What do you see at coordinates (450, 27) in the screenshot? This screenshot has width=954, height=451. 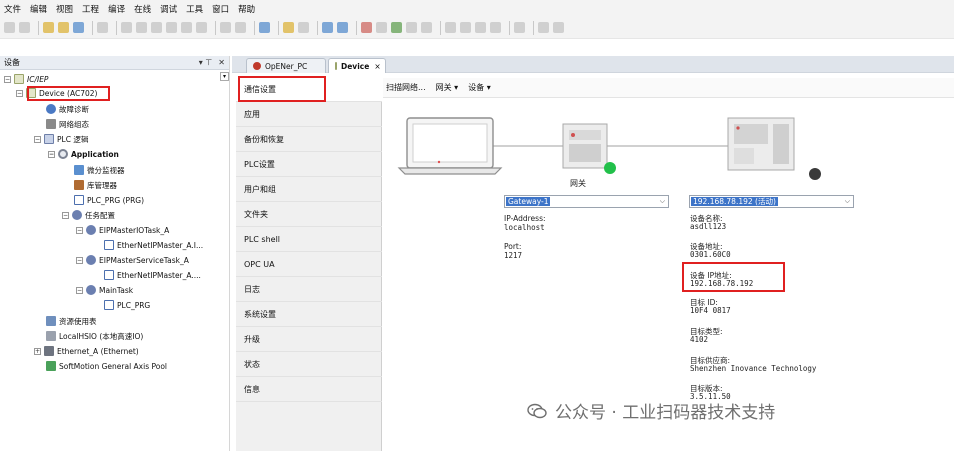 I see `step-over-icon` at bounding box center [450, 27].